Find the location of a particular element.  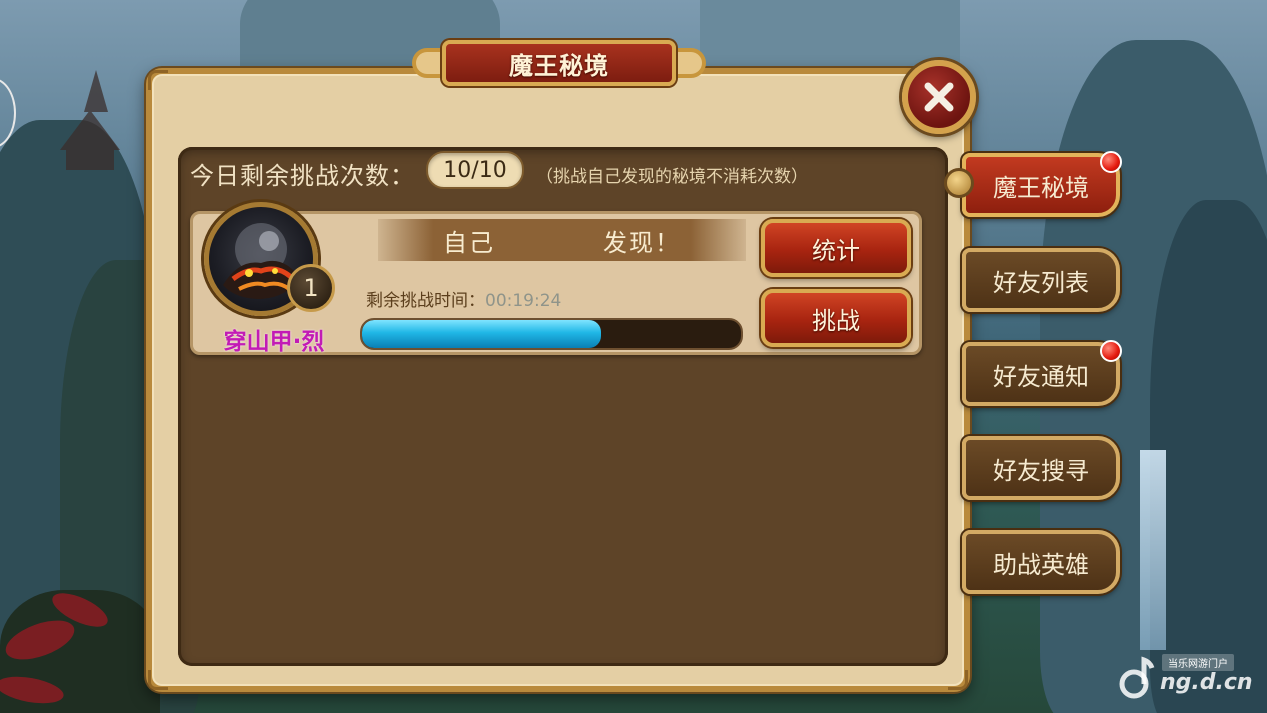

time-progress-fill is located at coordinates (481, 334).